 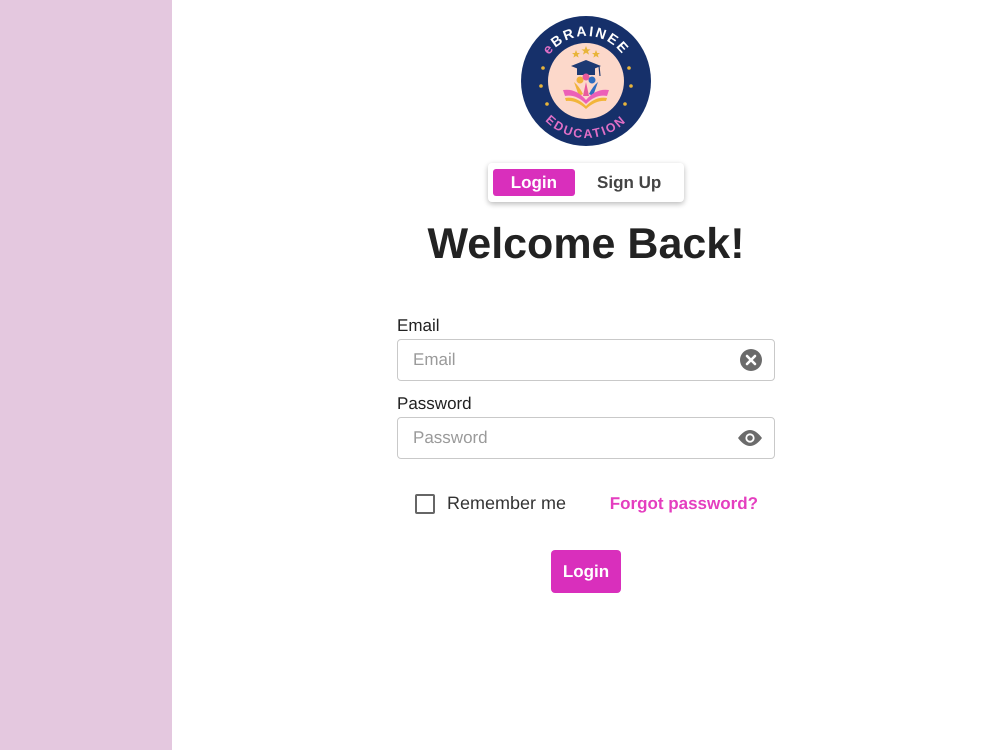 I want to click on eye-icon, so click(x=750, y=438).